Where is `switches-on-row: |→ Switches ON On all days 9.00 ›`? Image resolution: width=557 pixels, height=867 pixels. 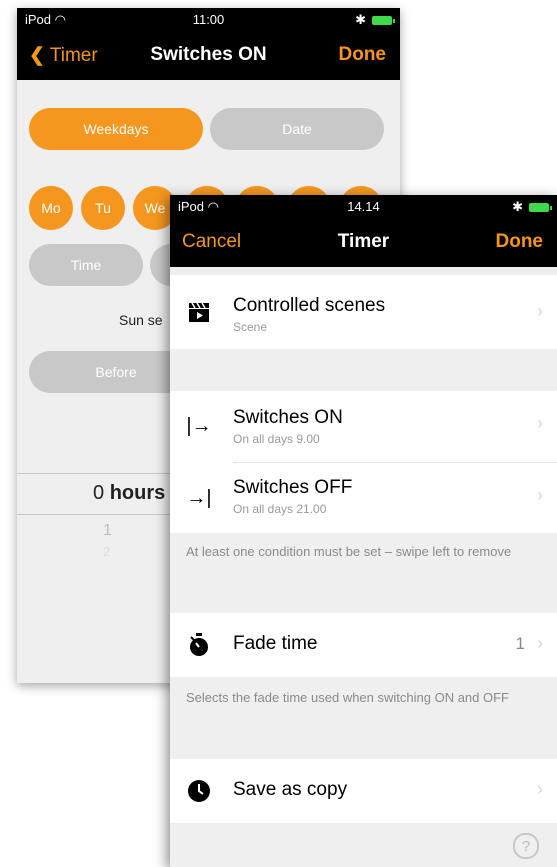
switches-on-row: |→ Switches ON On all days 9.00 › is located at coordinates (363, 426).